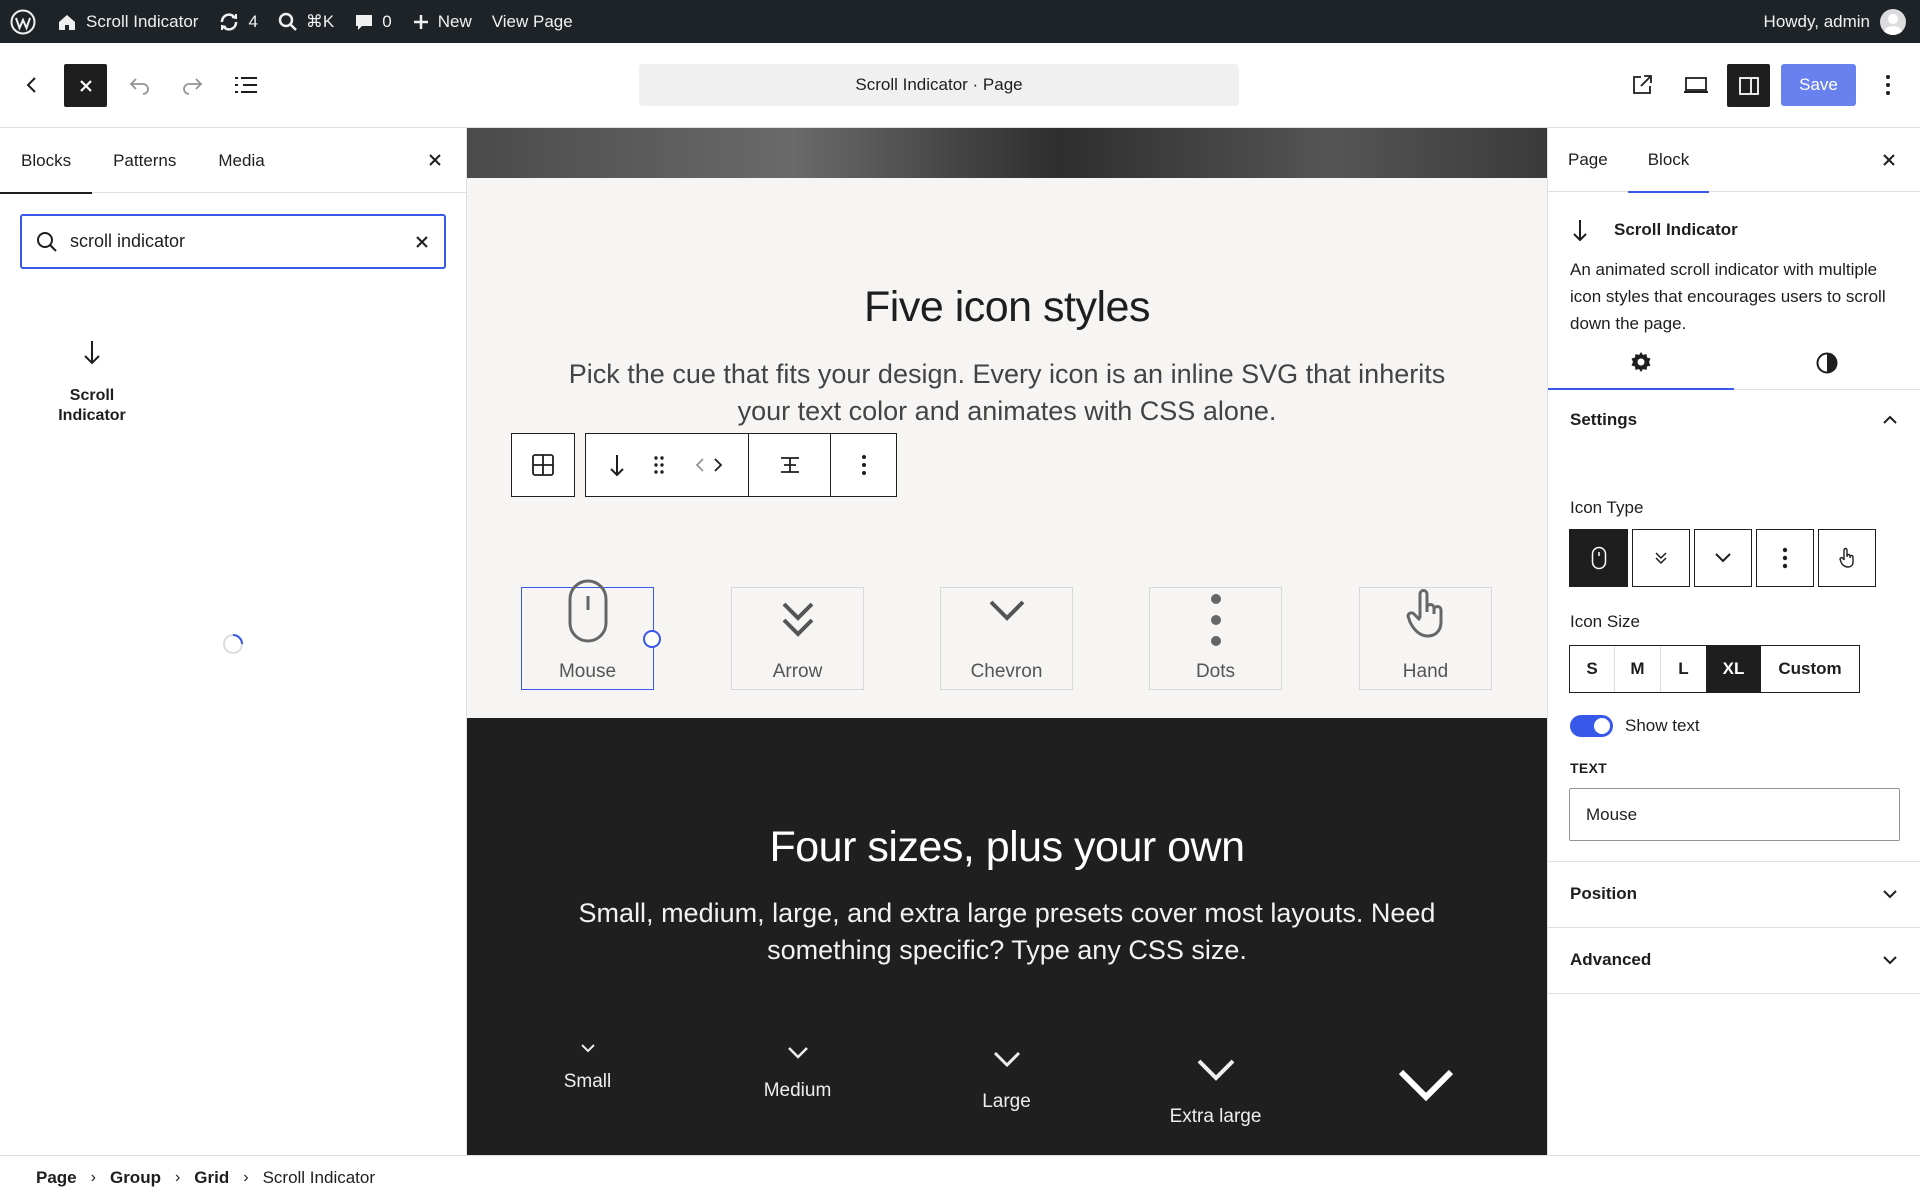  I want to click on contrast-icon, so click(1827, 362).